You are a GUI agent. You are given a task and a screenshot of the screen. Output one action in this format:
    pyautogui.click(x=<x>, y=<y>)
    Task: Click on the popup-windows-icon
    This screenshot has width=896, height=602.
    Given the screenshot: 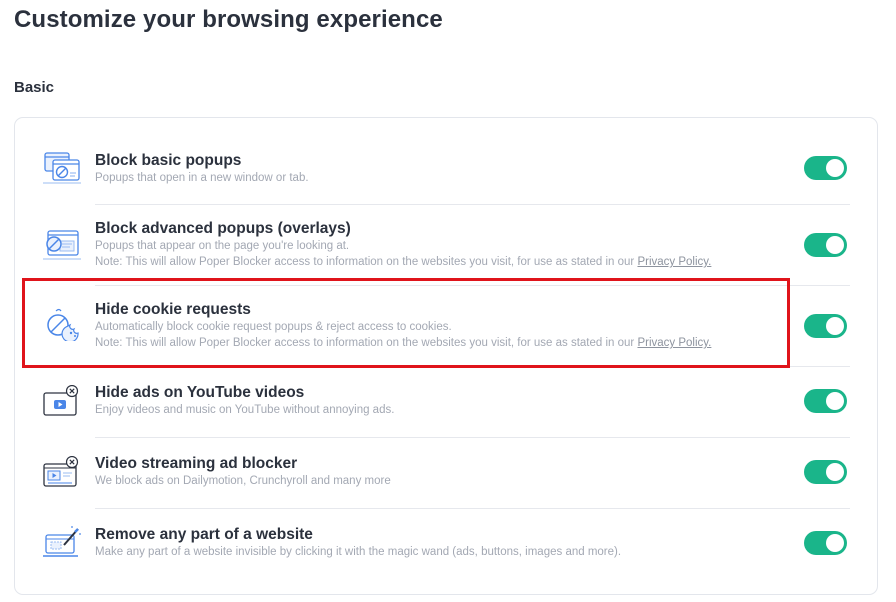 What is the action you would take?
    pyautogui.click(x=62, y=168)
    